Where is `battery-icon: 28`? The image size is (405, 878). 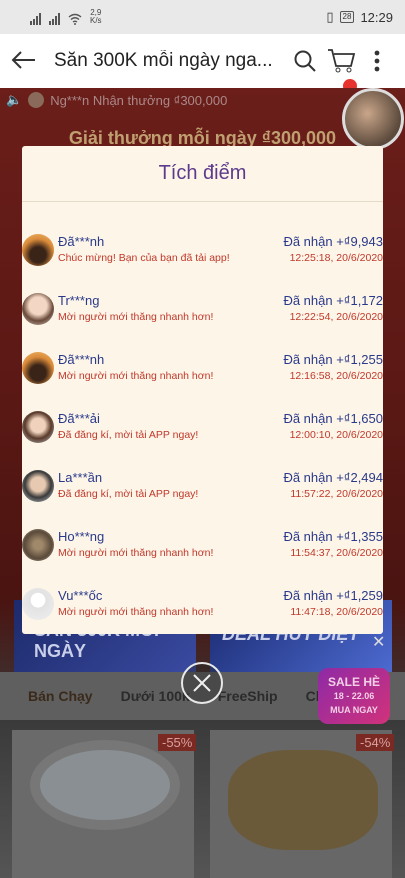
battery-icon: 28 is located at coordinates (347, 17).